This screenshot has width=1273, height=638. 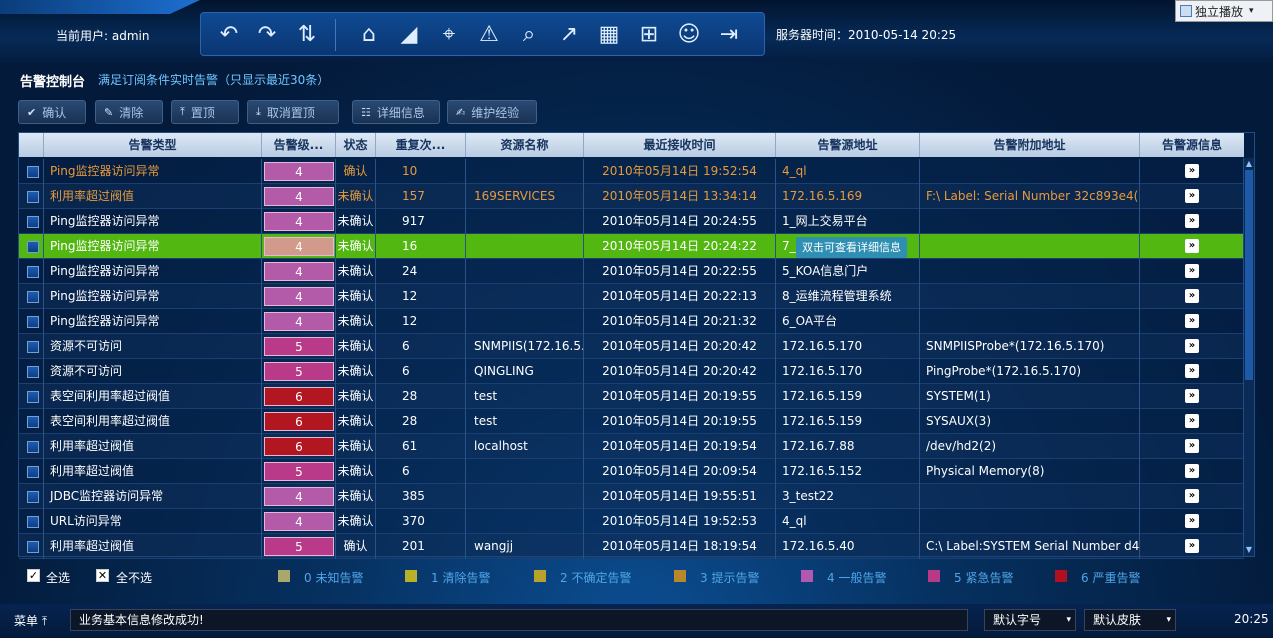 I want to click on back-arrow-icon: ↶, so click(x=229, y=34).